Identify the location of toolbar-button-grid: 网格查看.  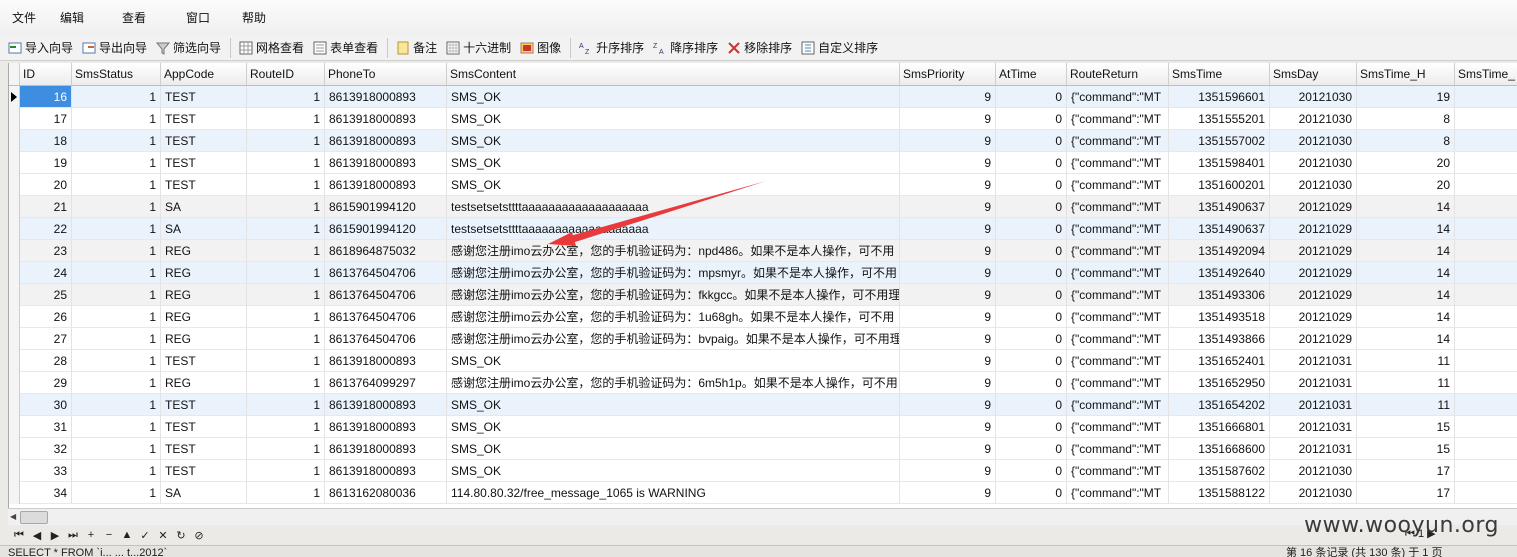
(271, 48).